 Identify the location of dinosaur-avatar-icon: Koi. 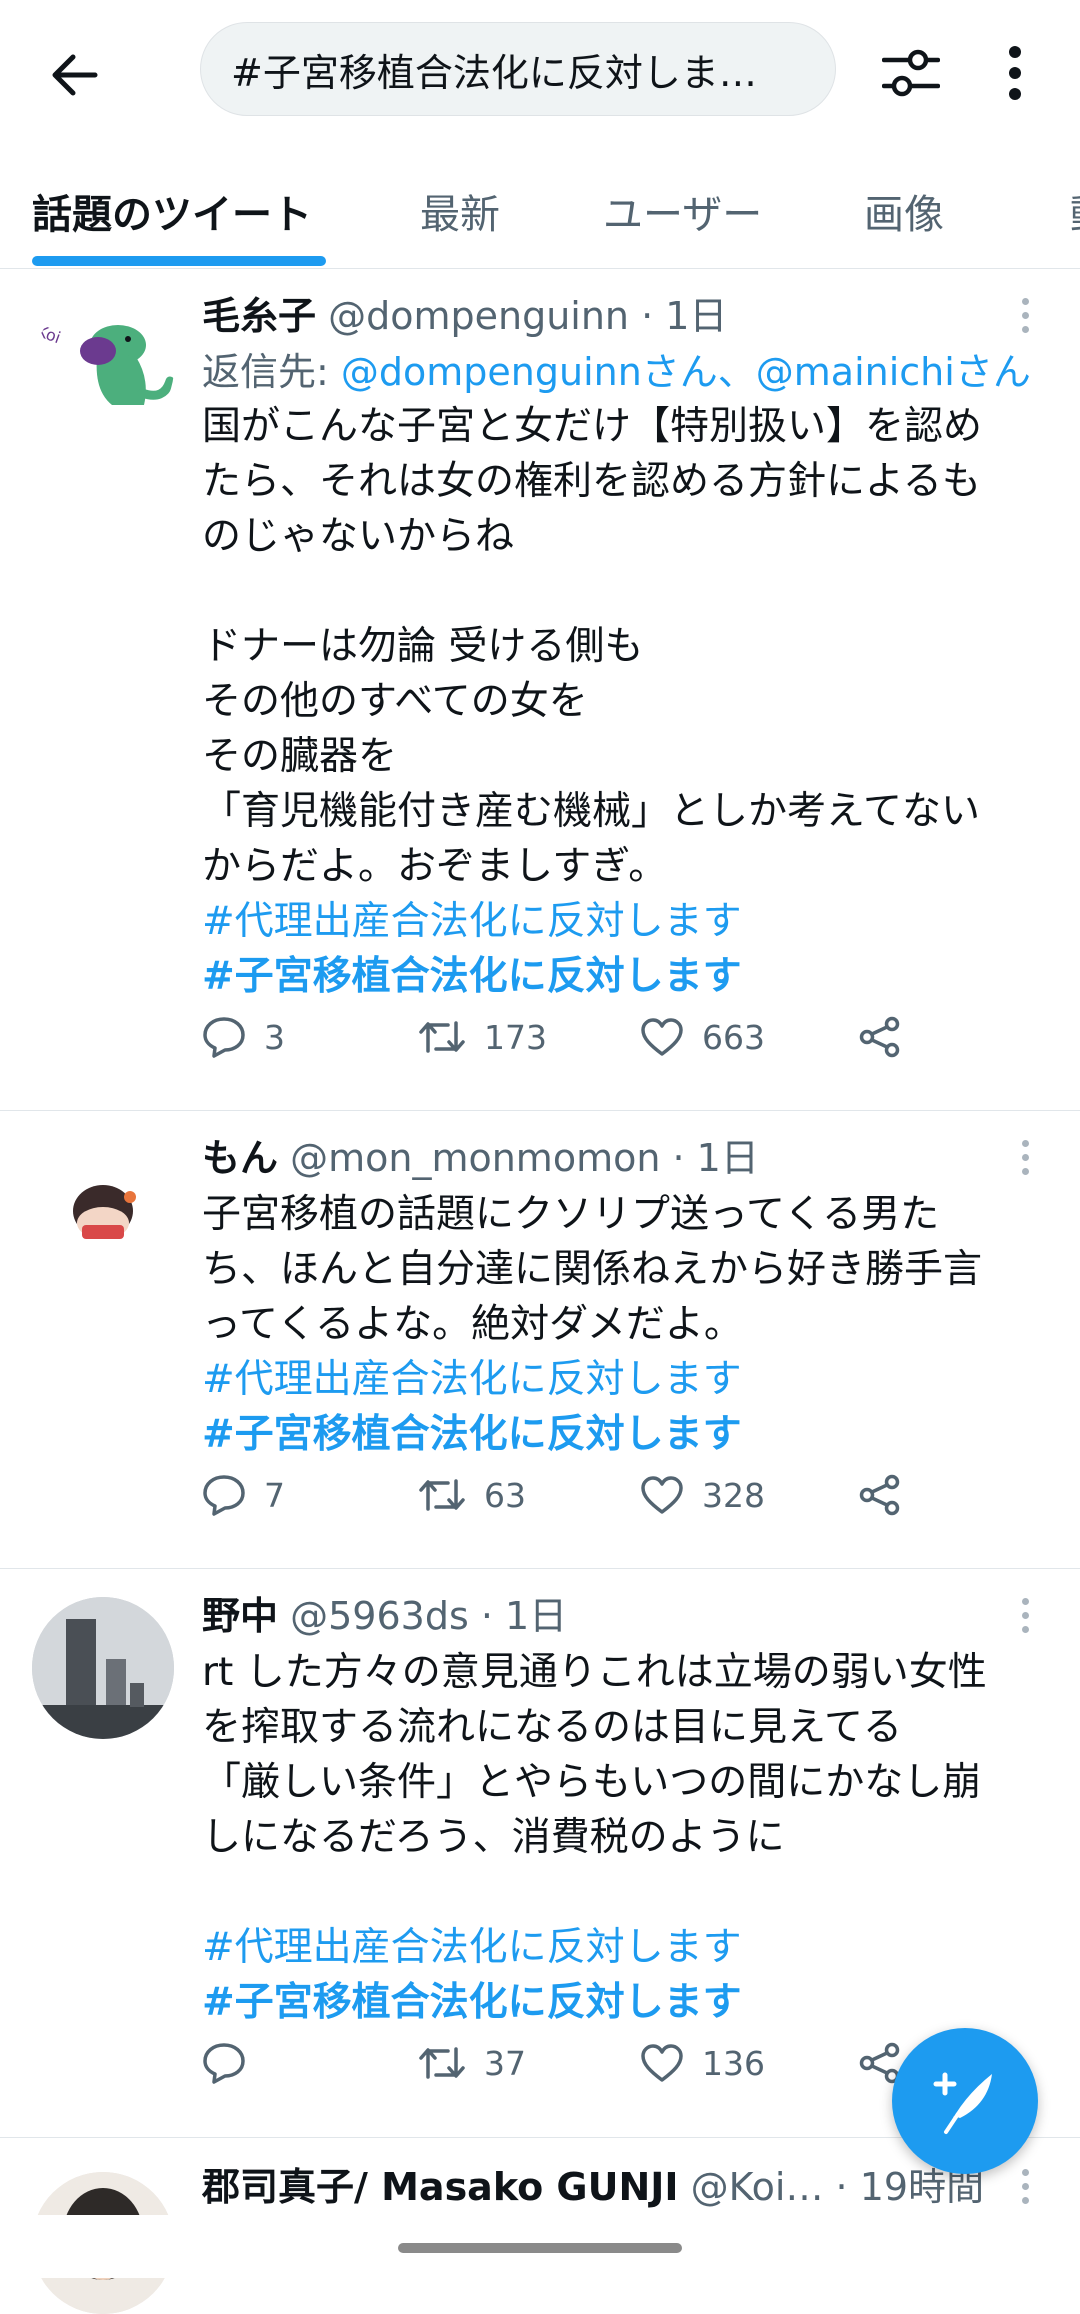
(104, 363).